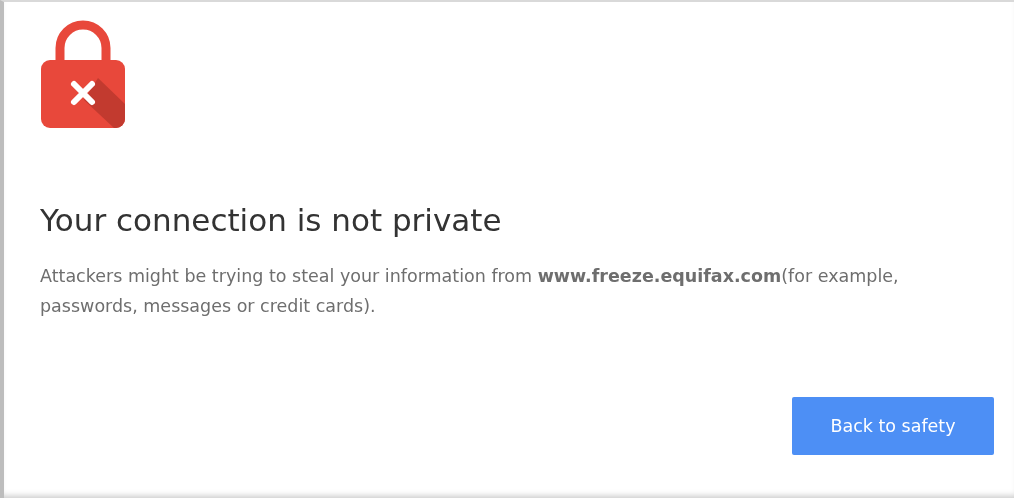 The width and height of the screenshot is (1014, 498). What do you see at coordinates (893, 426) in the screenshot?
I see `back-to-safety-button: Back to safety` at bounding box center [893, 426].